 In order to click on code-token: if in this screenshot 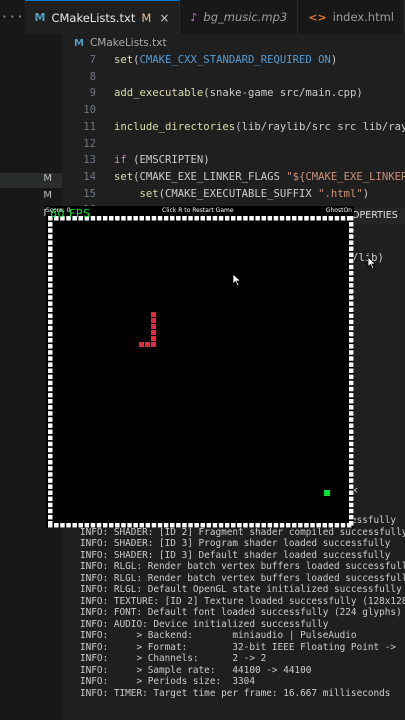, I will do `click(120, 160)`.